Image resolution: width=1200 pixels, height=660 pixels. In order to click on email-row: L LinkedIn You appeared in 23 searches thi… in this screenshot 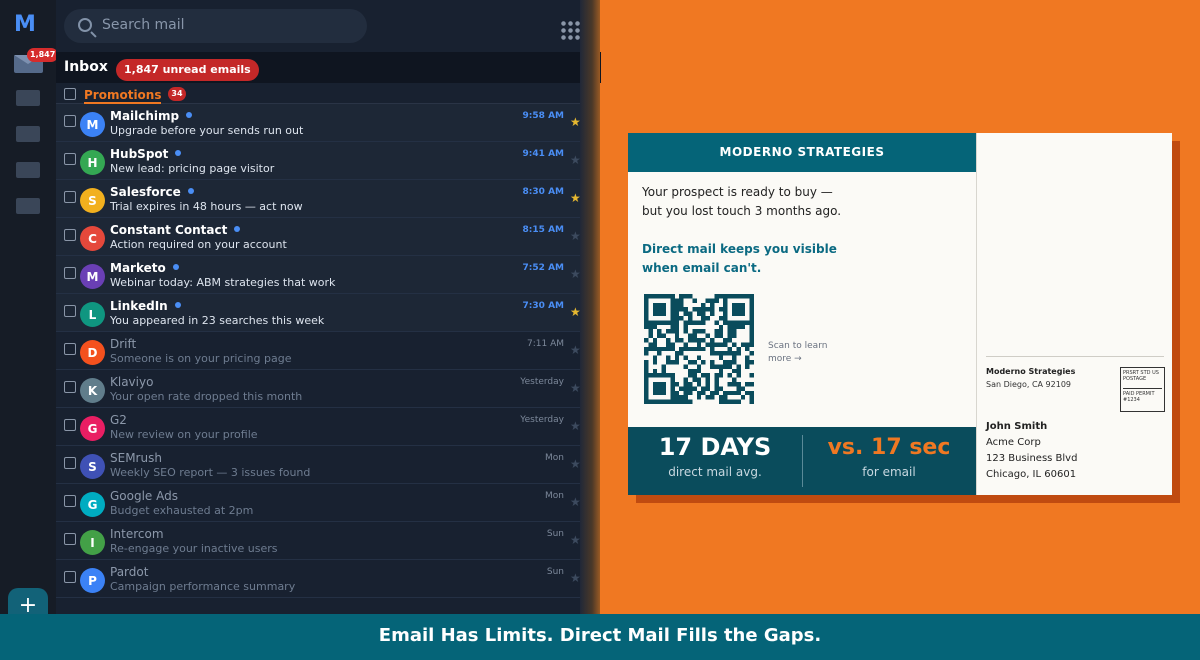, I will do `click(318, 313)`.